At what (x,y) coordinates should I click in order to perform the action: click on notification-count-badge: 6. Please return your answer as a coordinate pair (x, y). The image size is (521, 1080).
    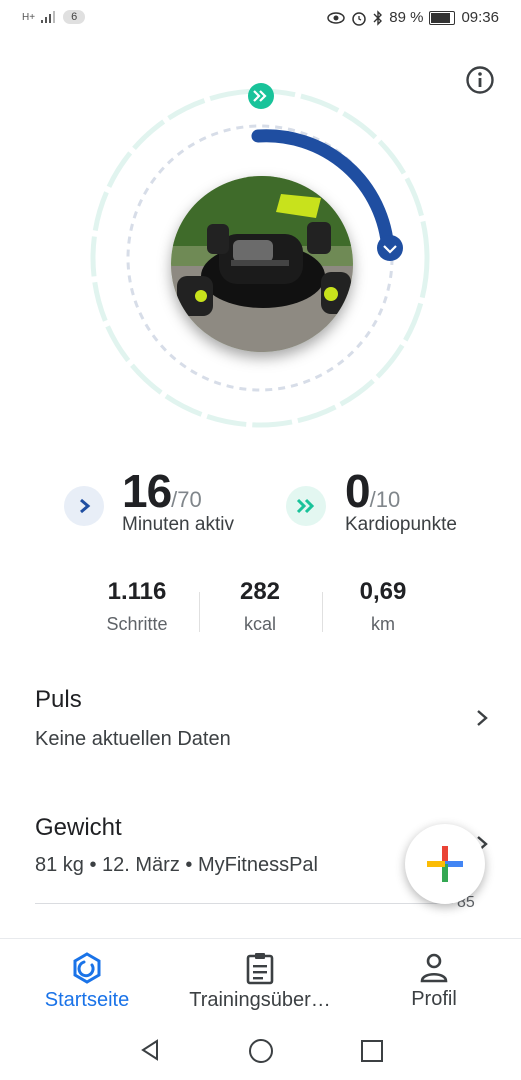
    Looking at the image, I should click on (74, 17).